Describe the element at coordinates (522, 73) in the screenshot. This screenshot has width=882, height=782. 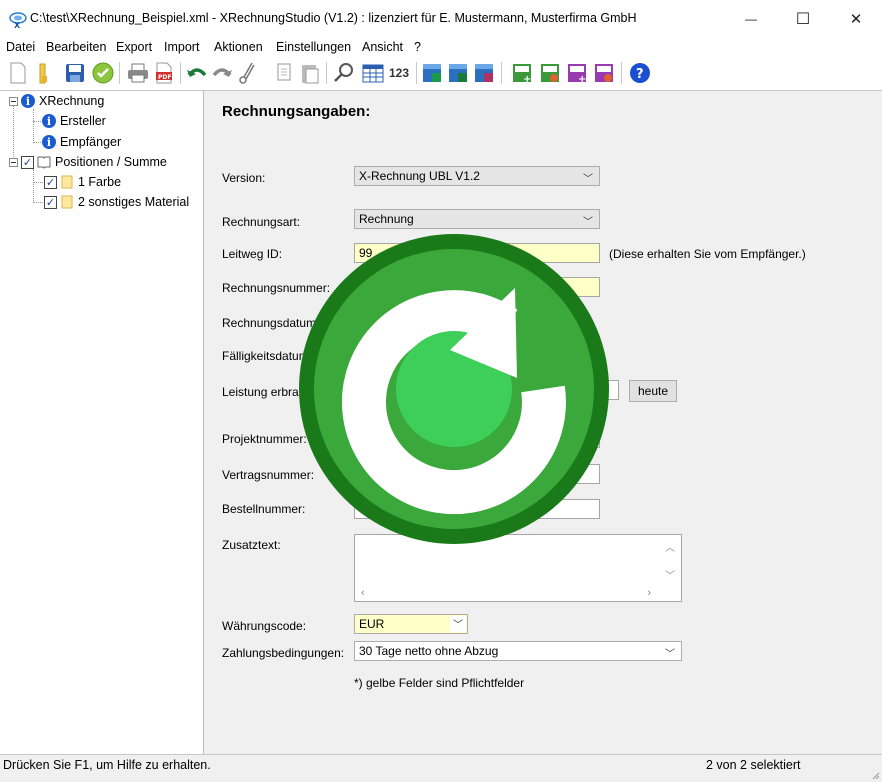
I see `add-item-icon: +` at that location.